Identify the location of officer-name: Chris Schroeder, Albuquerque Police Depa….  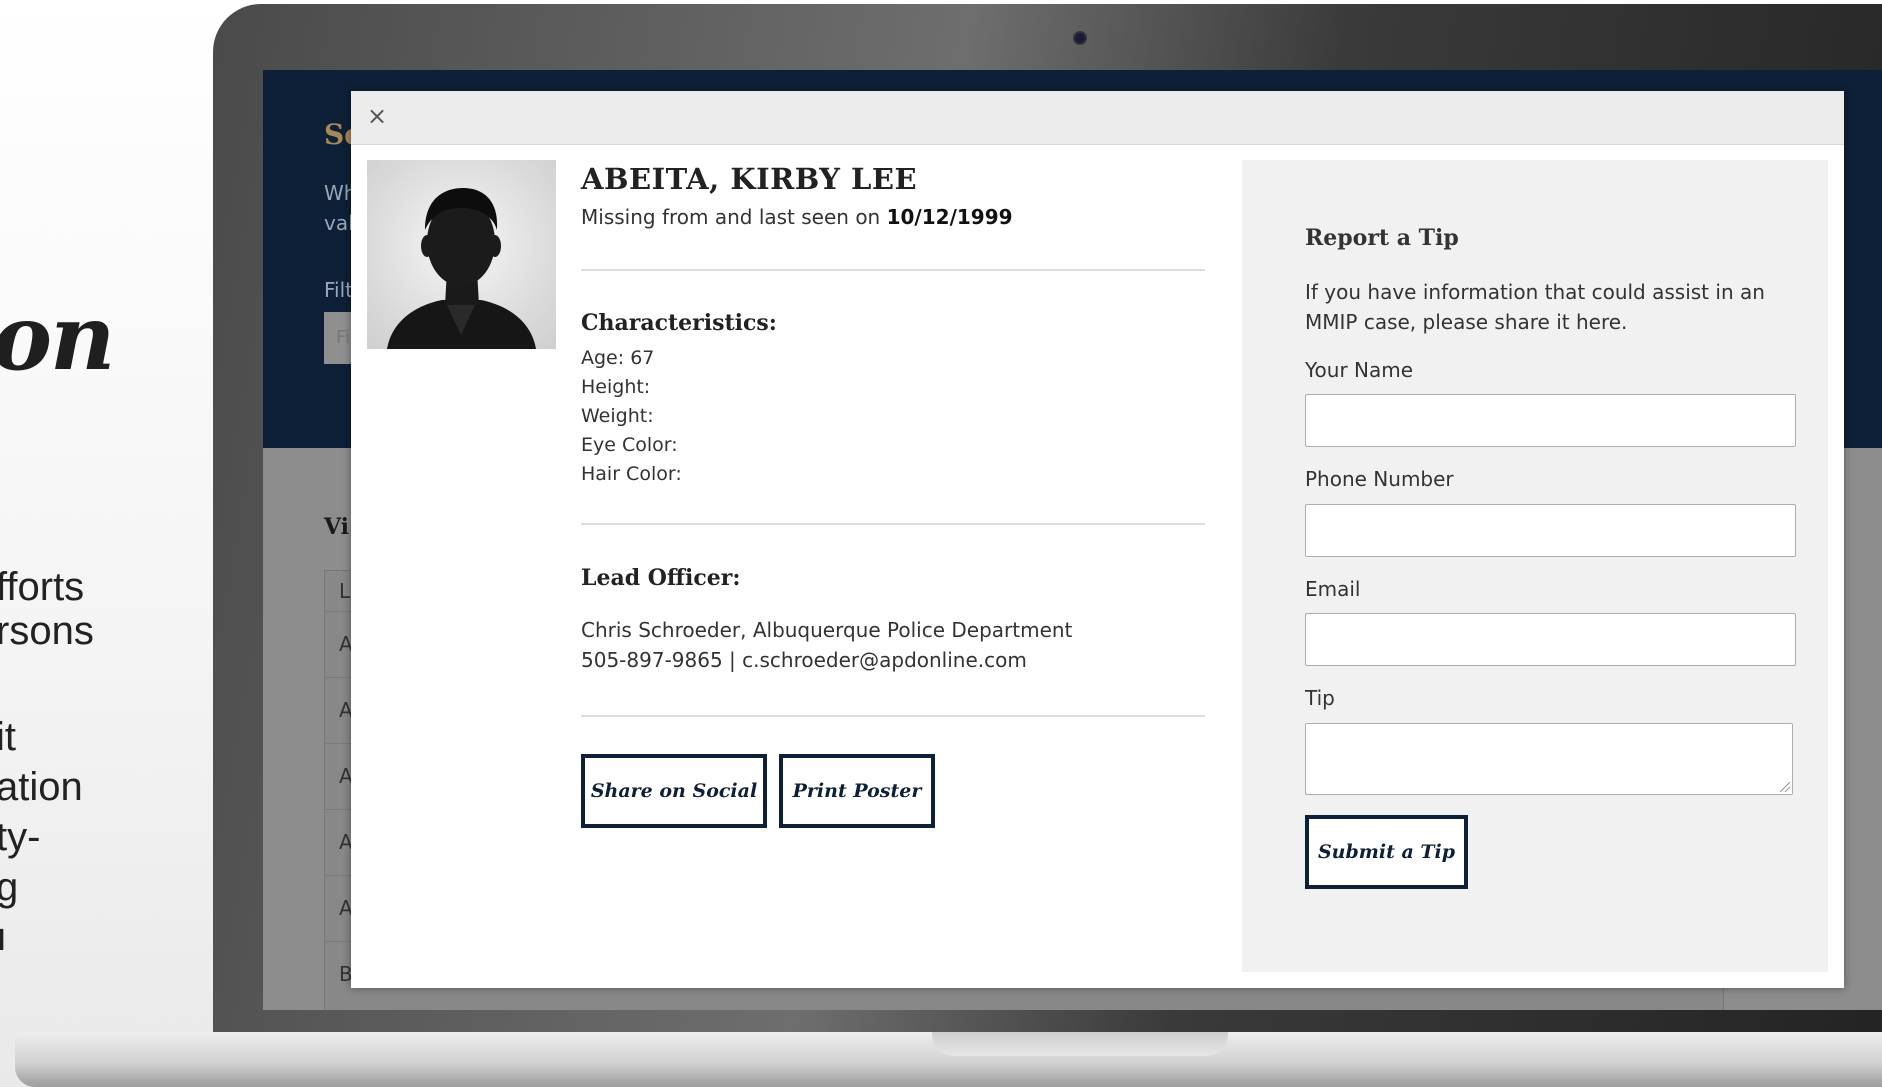
(827, 630).